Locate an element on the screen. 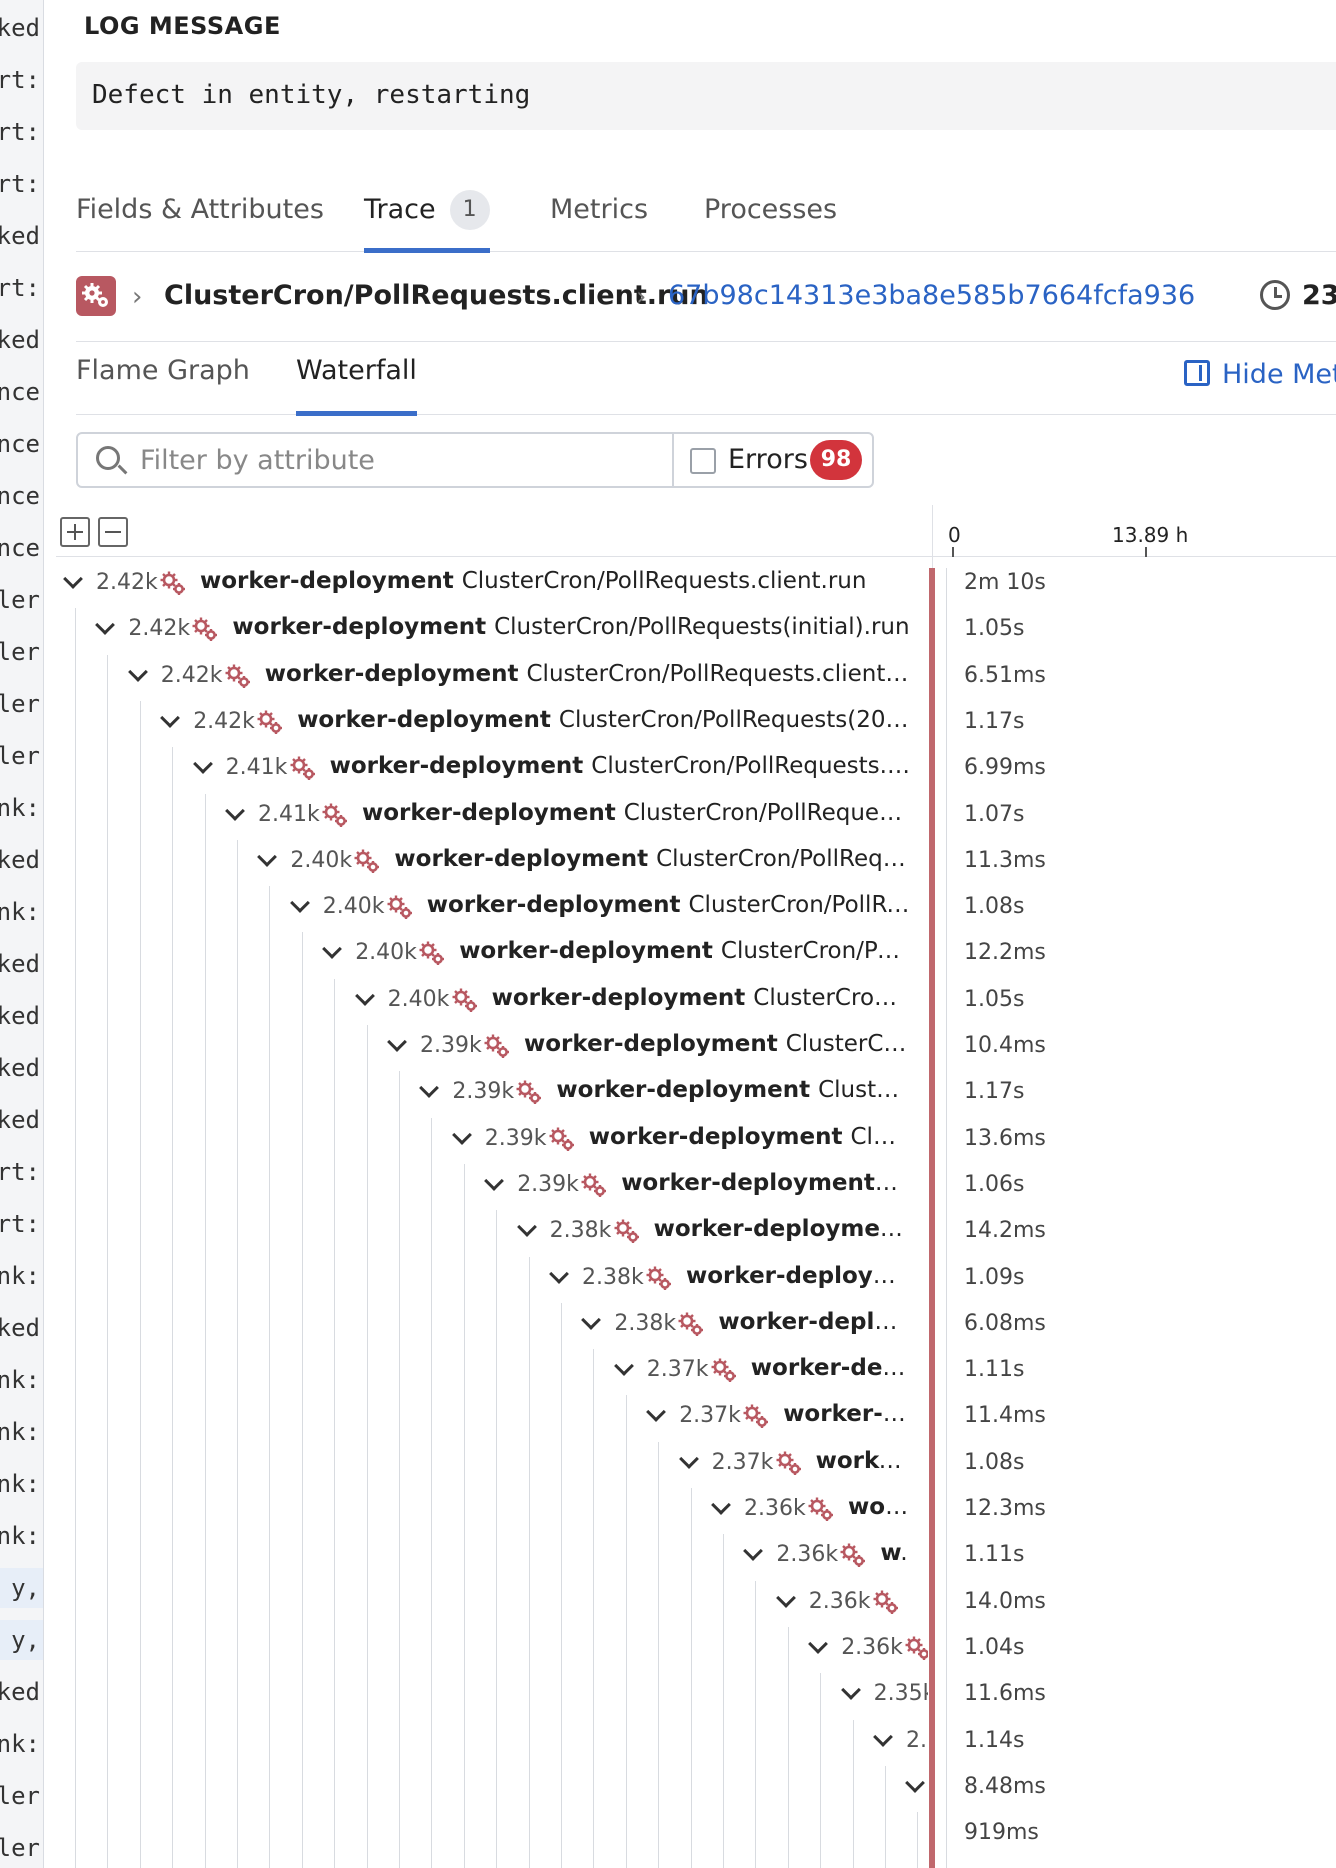 Image resolution: width=1336 pixels, height=1868 pixels. filter-input is located at coordinates (440, 460).